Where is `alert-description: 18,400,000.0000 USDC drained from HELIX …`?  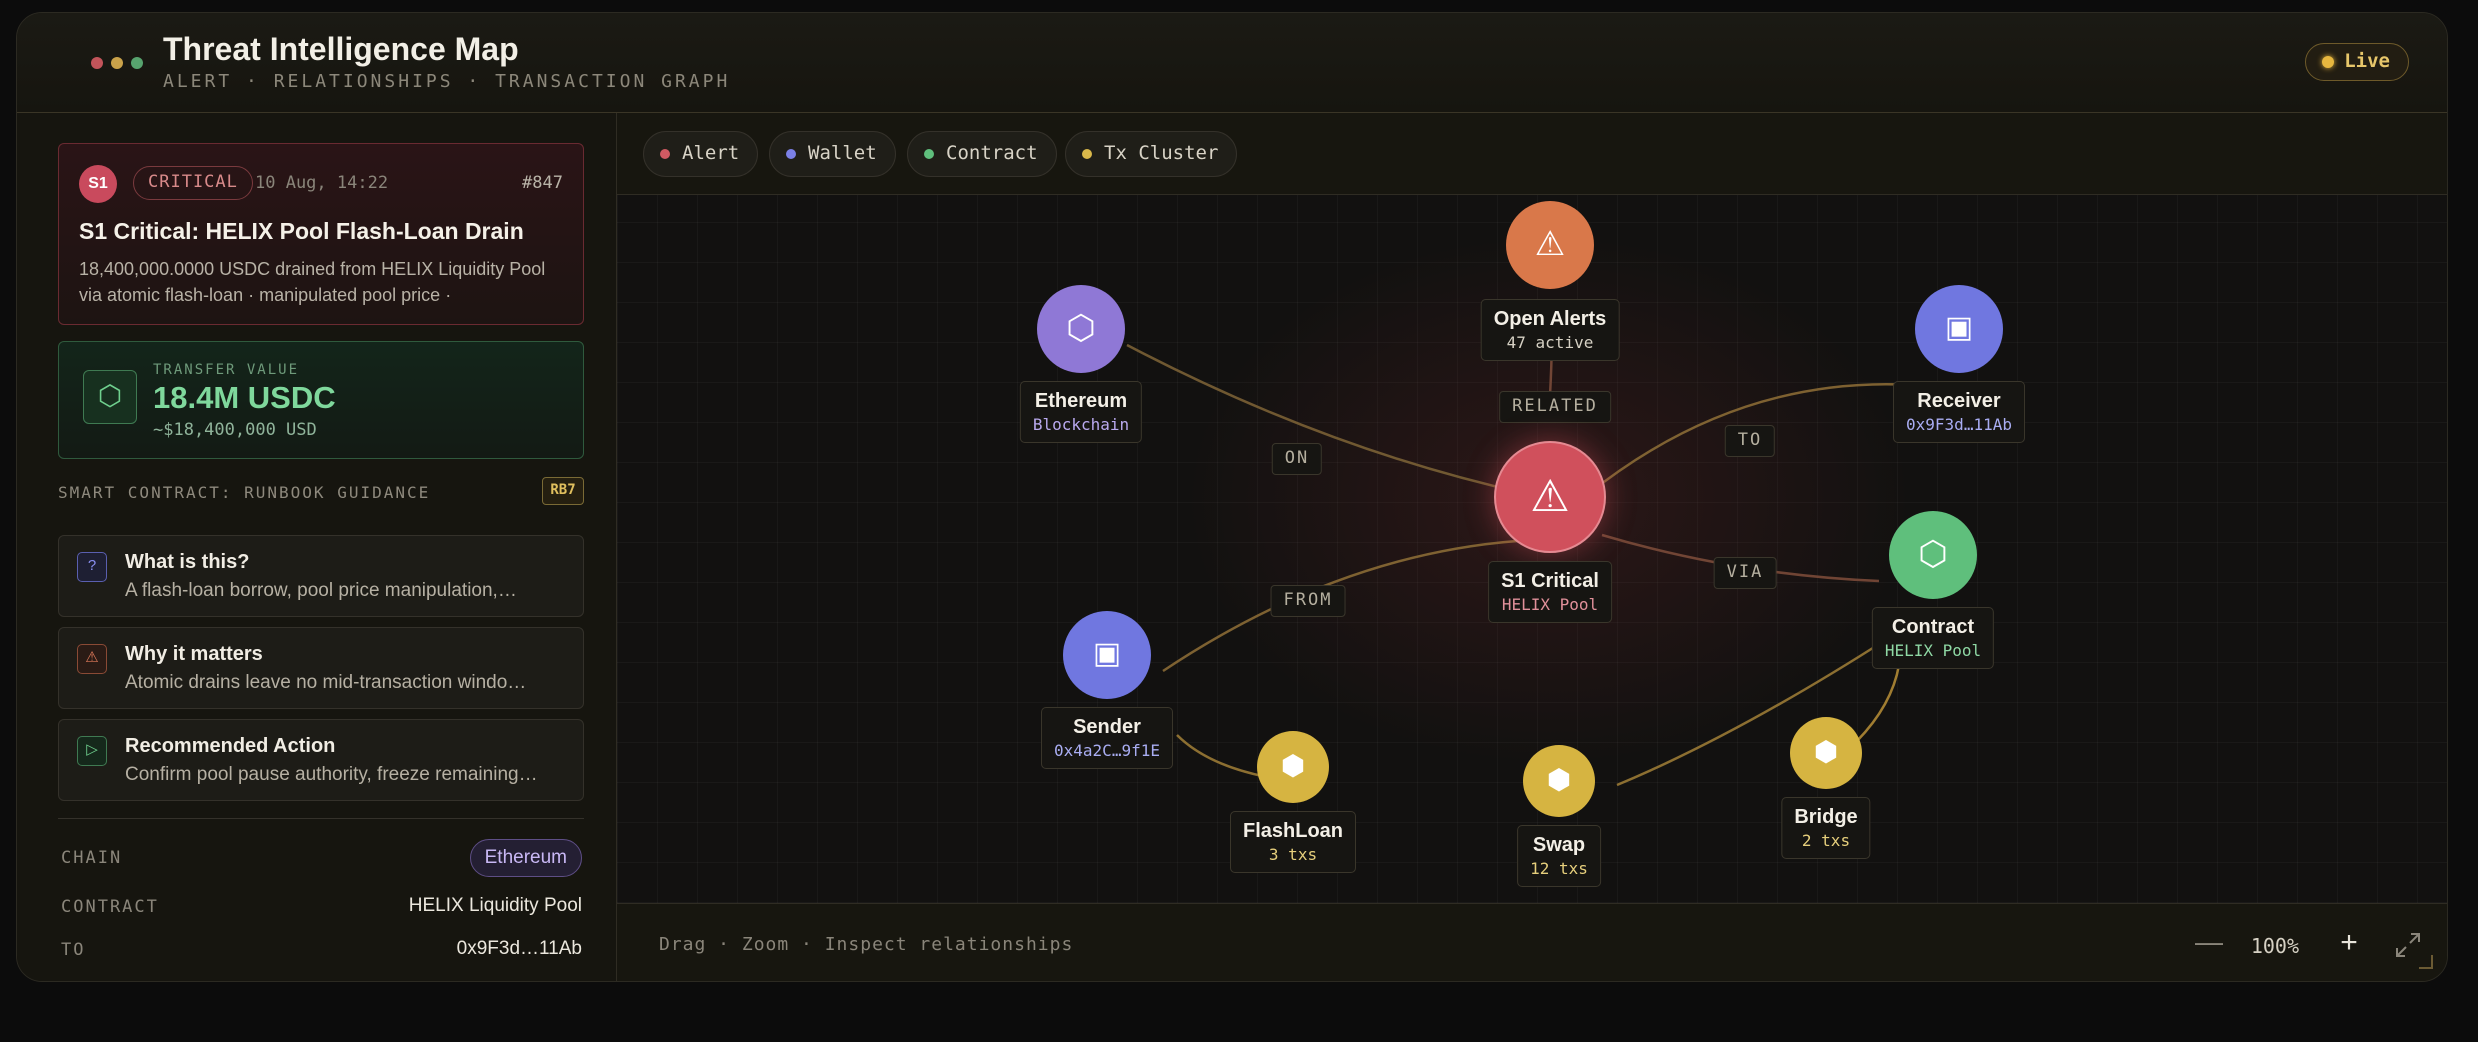 alert-description: 18,400,000.0000 USDC drained from HELIX … is located at coordinates (312, 282).